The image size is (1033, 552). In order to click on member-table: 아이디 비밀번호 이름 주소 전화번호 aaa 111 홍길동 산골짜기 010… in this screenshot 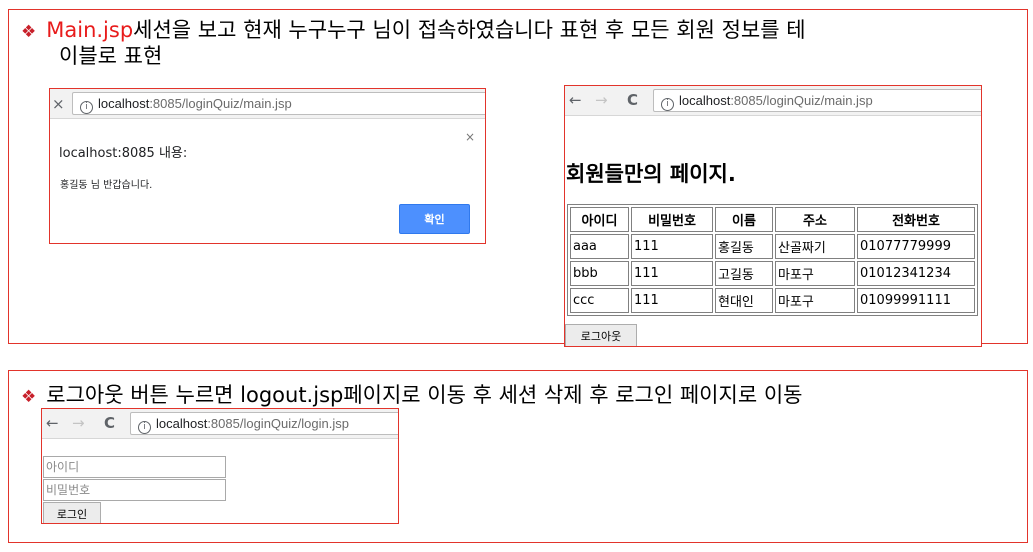, I will do `click(772, 260)`.